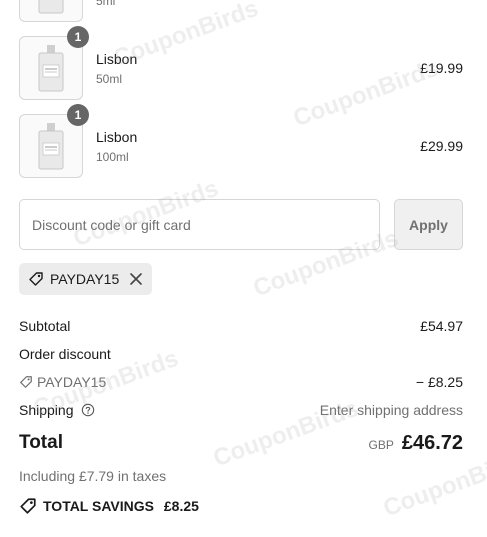  What do you see at coordinates (441, 68) in the screenshot?
I see `item-price: £19.99` at bounding box center [441, 68].